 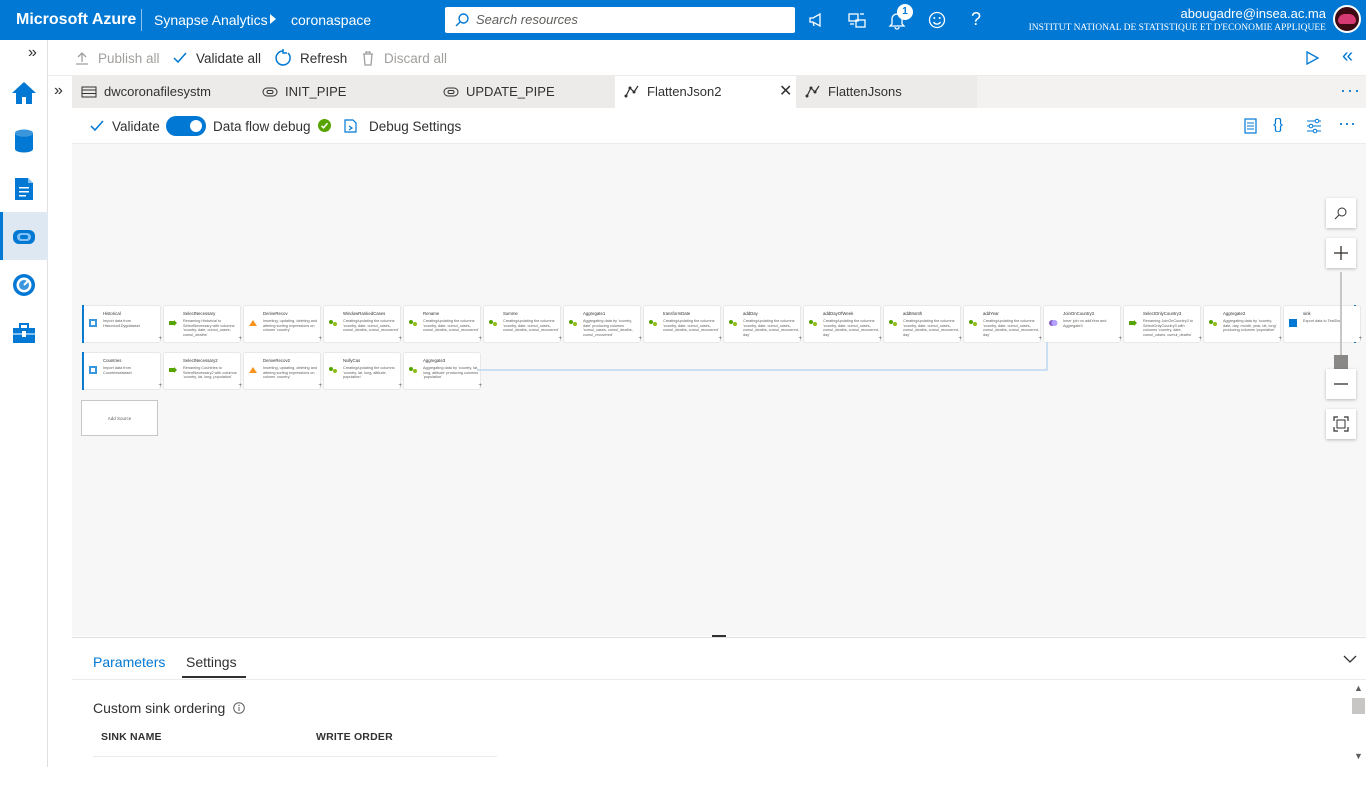 What do you see at coordinates (162, 92) in the screenshot?
I see `tab-dwcoronafilesystm: dwcoronafilesystm` at bounding box center [162, 92].